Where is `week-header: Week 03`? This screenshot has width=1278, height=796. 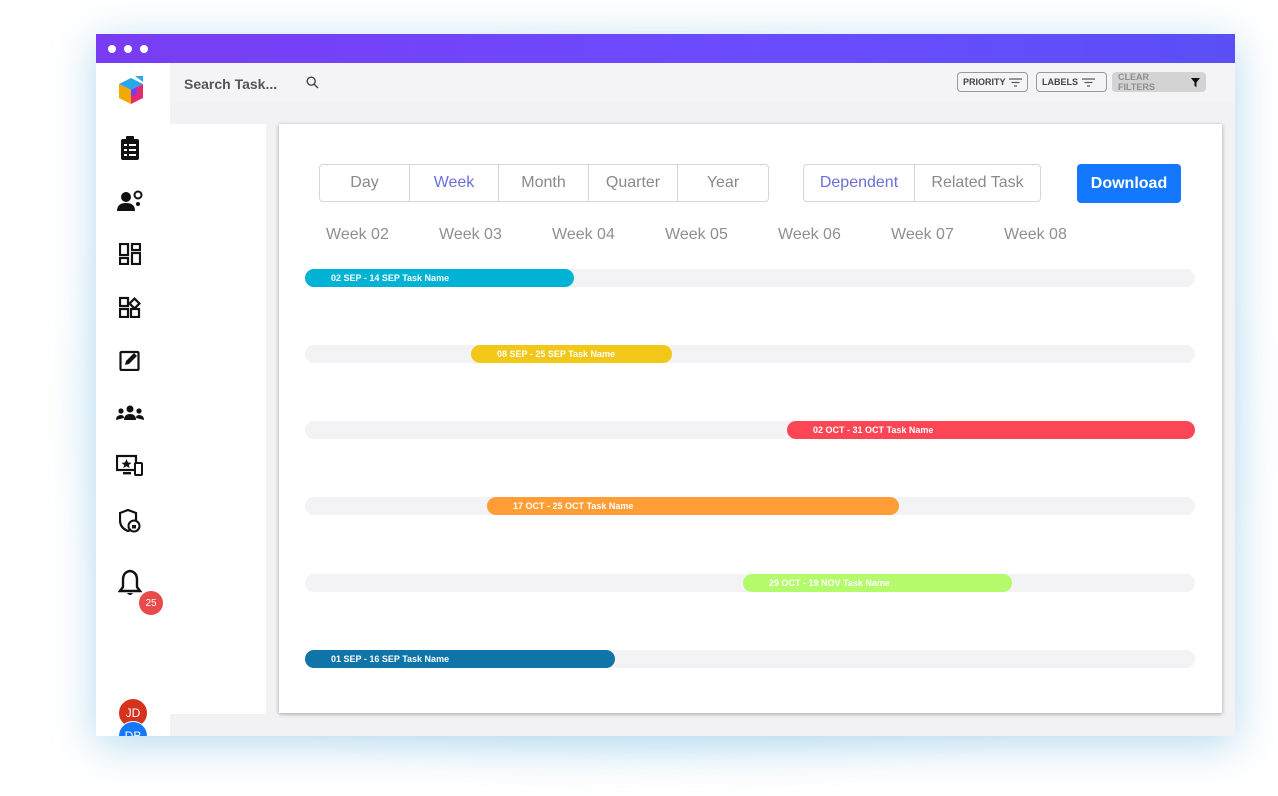
week-header: Week 03 is located at coordinates (470, 234).